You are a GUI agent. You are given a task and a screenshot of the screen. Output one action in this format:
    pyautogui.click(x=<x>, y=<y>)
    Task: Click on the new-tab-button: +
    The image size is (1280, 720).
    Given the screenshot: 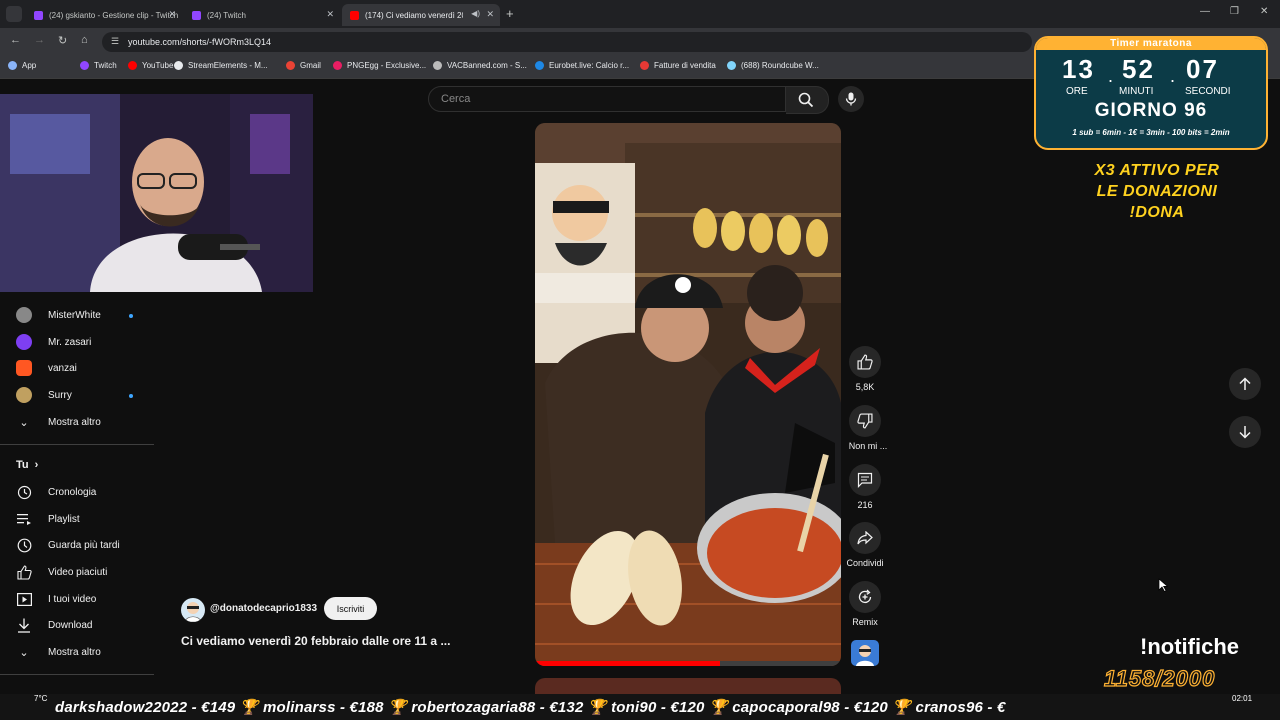 What is the action you would take?
    pyautogui.click(x=510, y=13)
    